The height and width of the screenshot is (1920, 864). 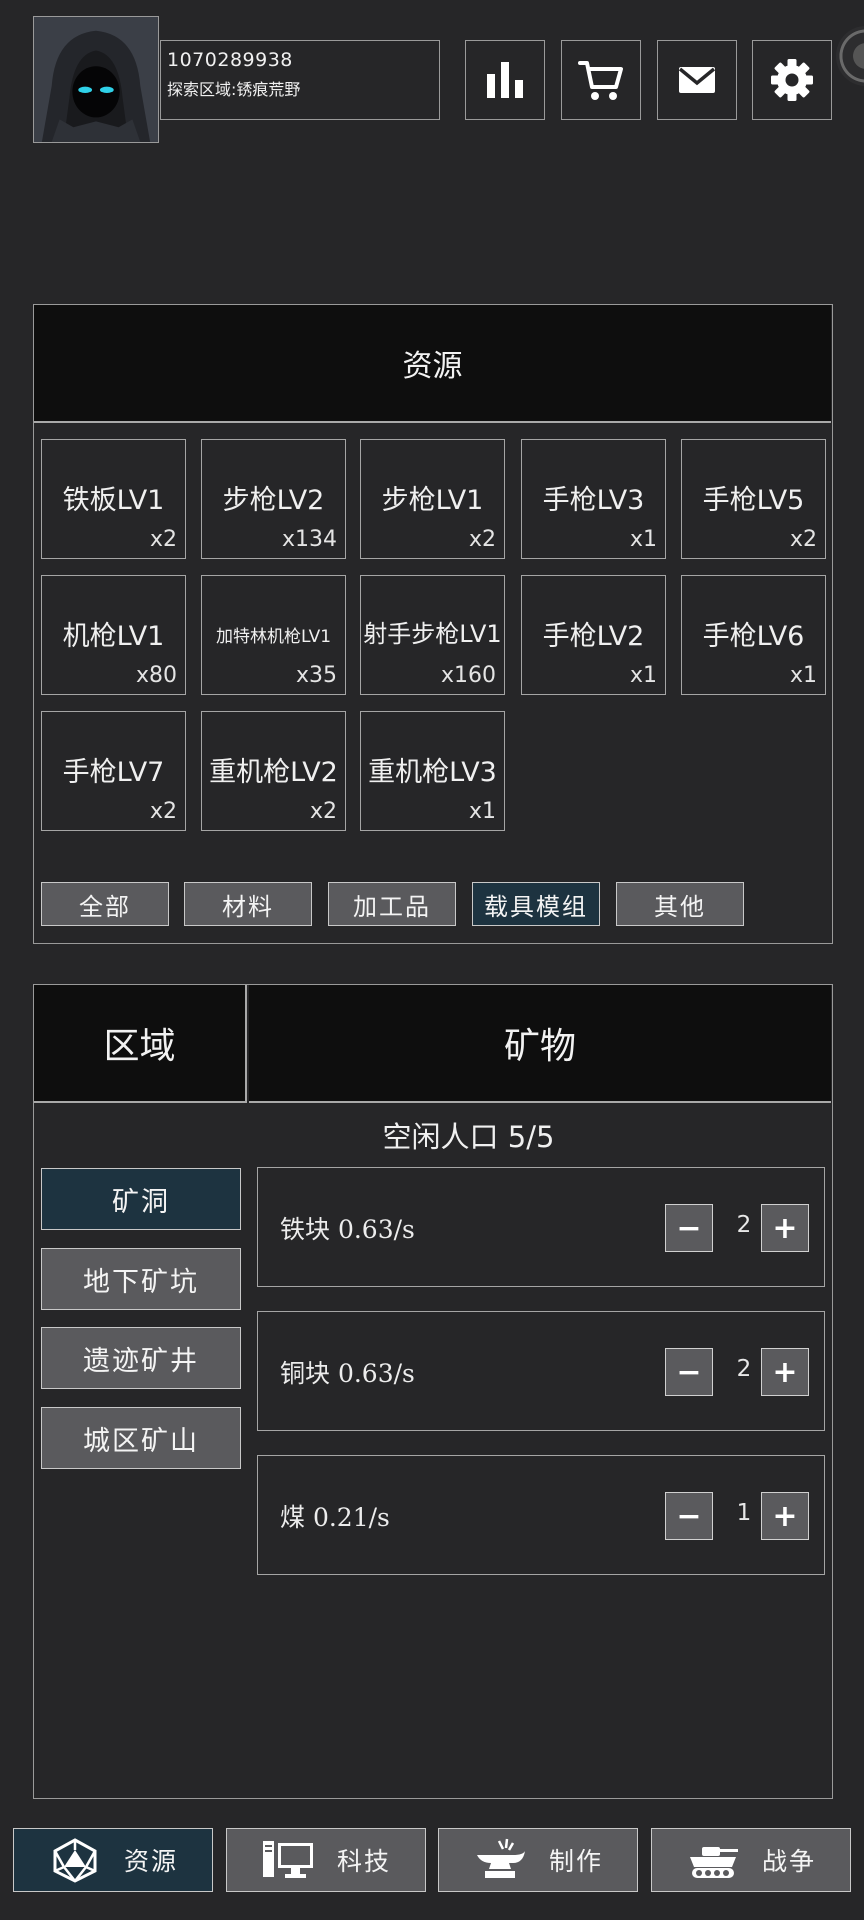 What do you see at coordinates (713, 1862) in the screenshot?
I see `tank-icon` at bounding box center [713, 1862].